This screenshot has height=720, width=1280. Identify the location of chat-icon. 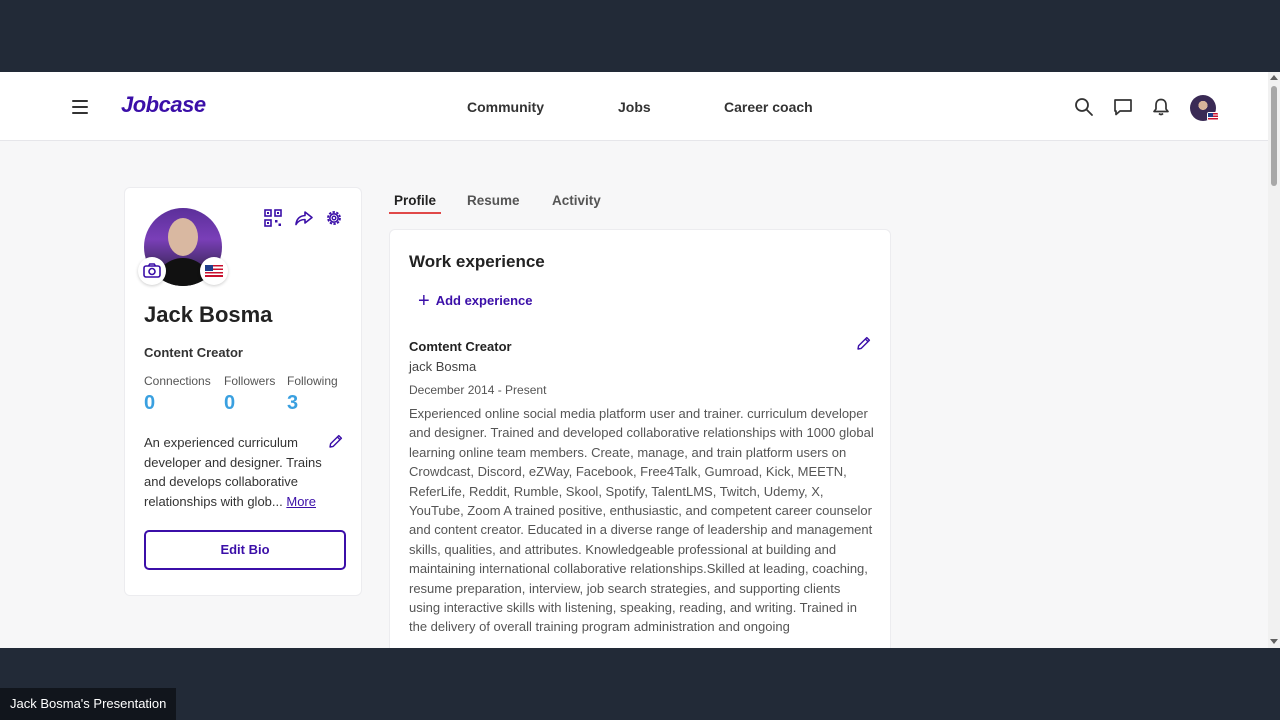
(1123, 107).